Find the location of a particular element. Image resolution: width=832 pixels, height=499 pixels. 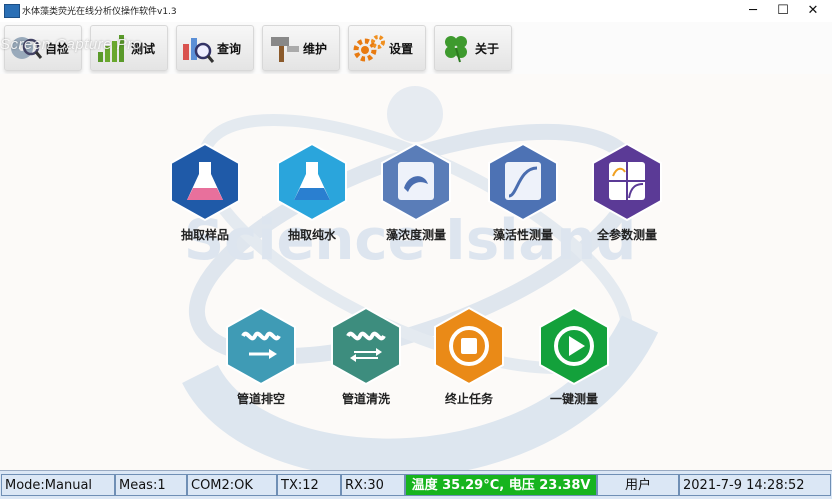

function-label: 全参数测量 is located at coordinates (626, 235).